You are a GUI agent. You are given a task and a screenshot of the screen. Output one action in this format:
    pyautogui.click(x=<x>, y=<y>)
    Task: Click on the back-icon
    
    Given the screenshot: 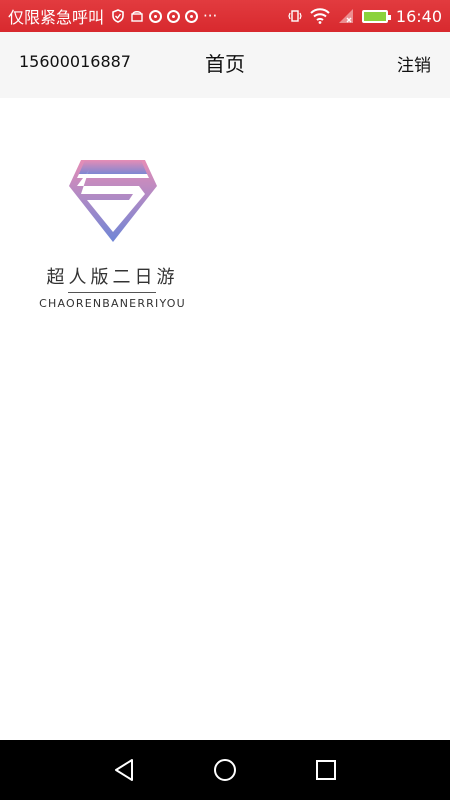 What is the action you would take?
    pyautogui.click(x=124, y=770)
    